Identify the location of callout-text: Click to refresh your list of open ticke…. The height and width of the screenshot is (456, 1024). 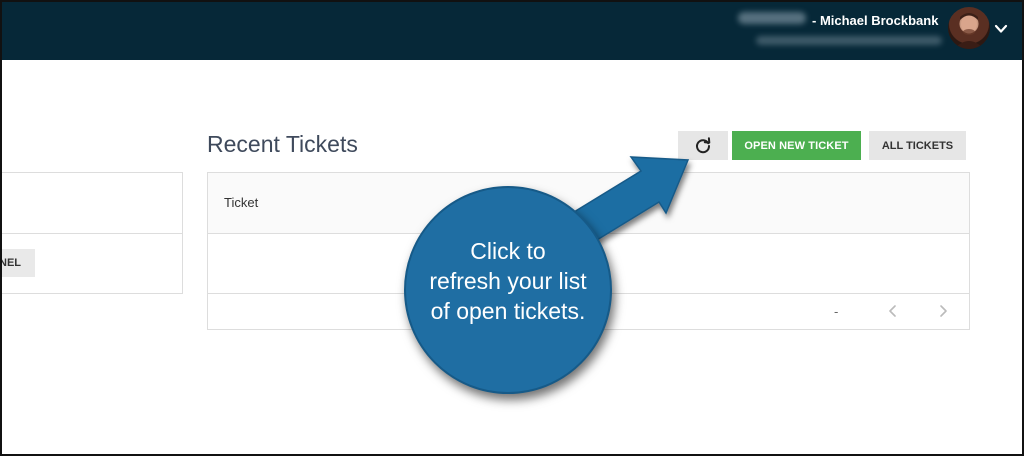
(508, 281).